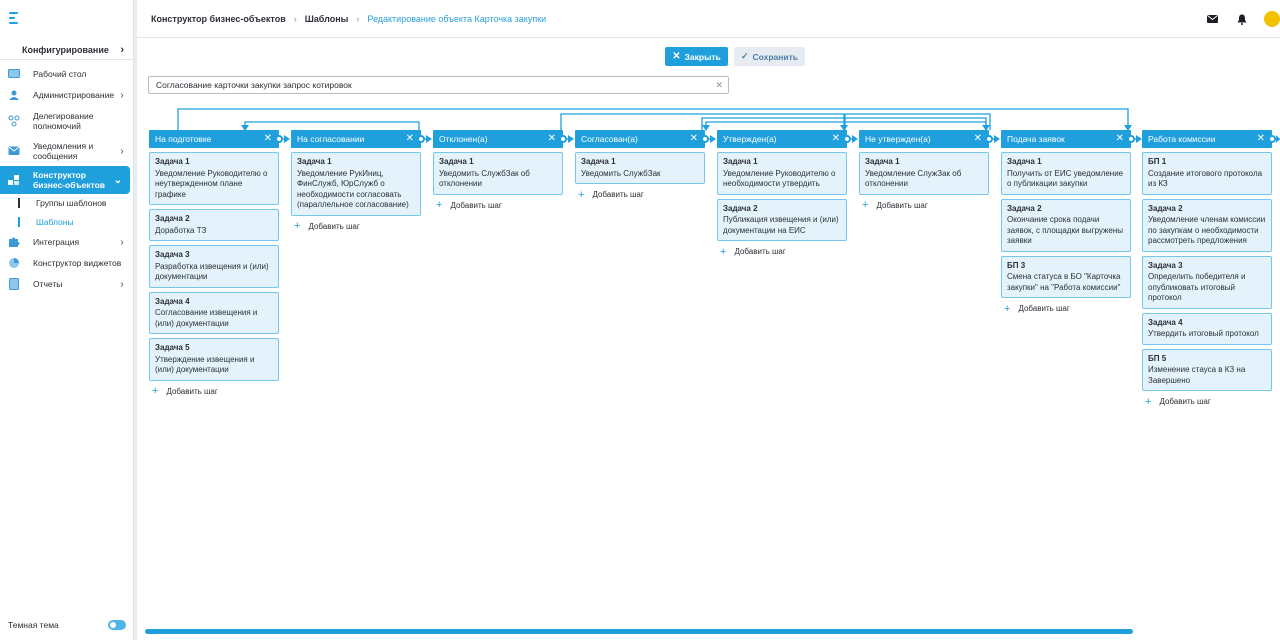  Describe the element at coordinates (16, 19) in the screenshot. I see `menu-toggle-icon` at that location.